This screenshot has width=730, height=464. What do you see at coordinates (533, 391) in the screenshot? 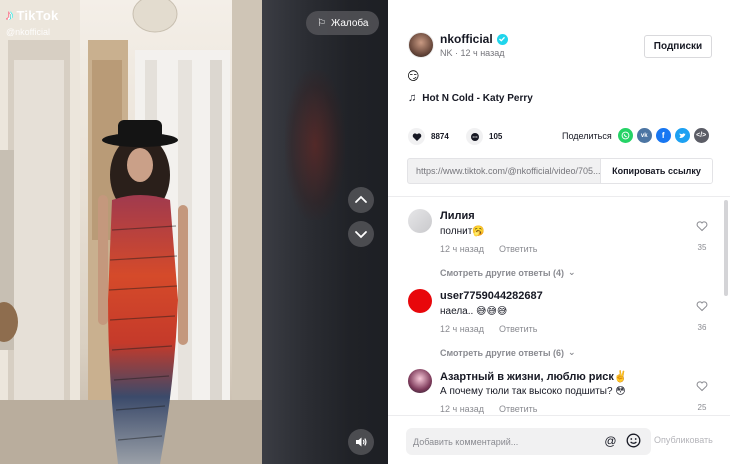
I see `comment-text: А почему тюли так высоко подшиты? 😳` at bounding box center [533, 391].